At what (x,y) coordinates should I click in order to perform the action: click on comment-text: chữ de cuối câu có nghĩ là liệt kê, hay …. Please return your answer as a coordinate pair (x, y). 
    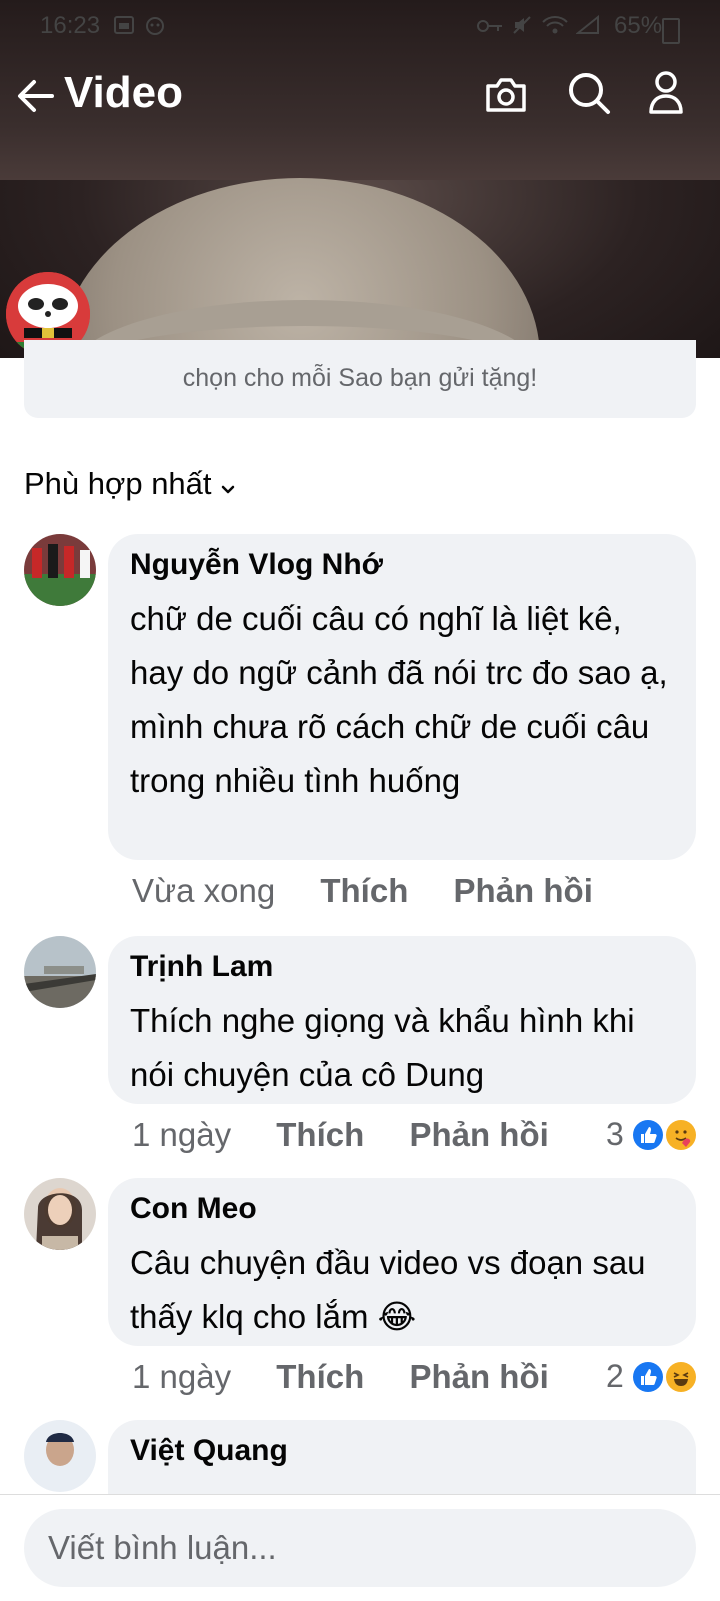
    Looking at the image, I should click on (399, 699).